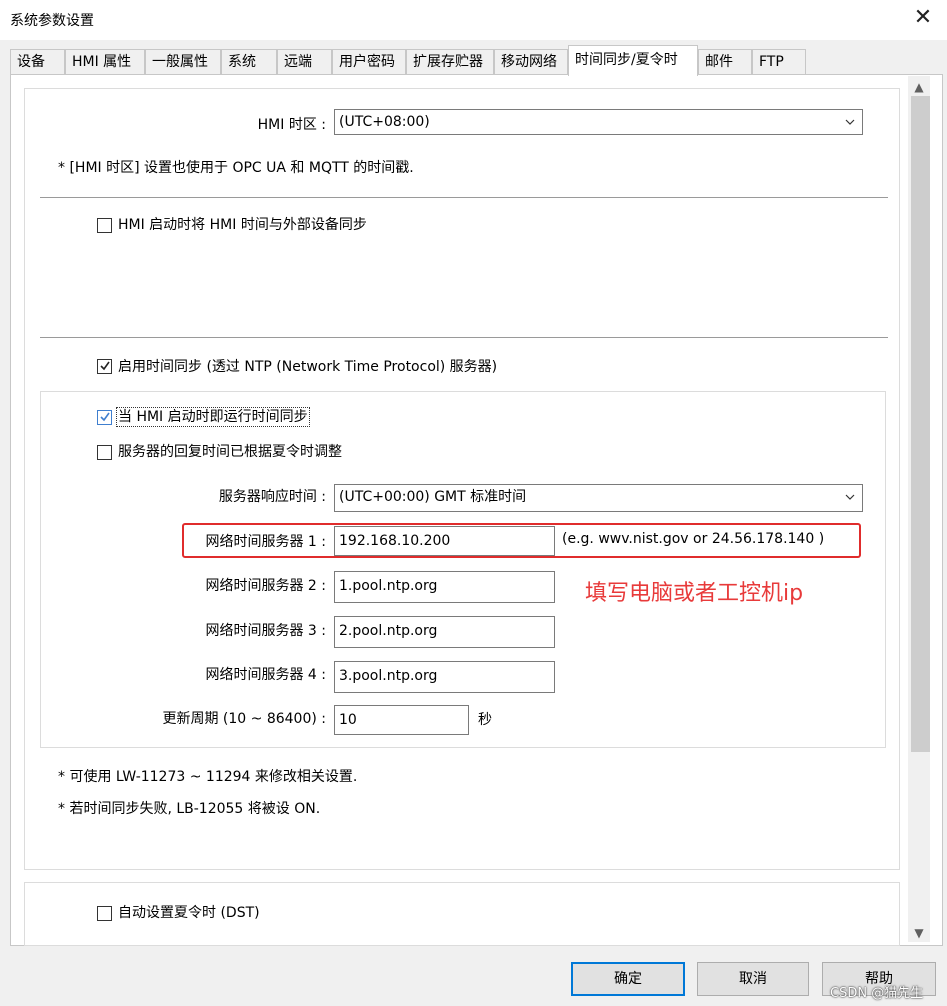 The image size is (947, 1006). What do you see at coordinates (189, 913) in the screenshot?
I see `auto-dst-label: 自动设置夏令时 (DST)` at bounding box center [189, 913].